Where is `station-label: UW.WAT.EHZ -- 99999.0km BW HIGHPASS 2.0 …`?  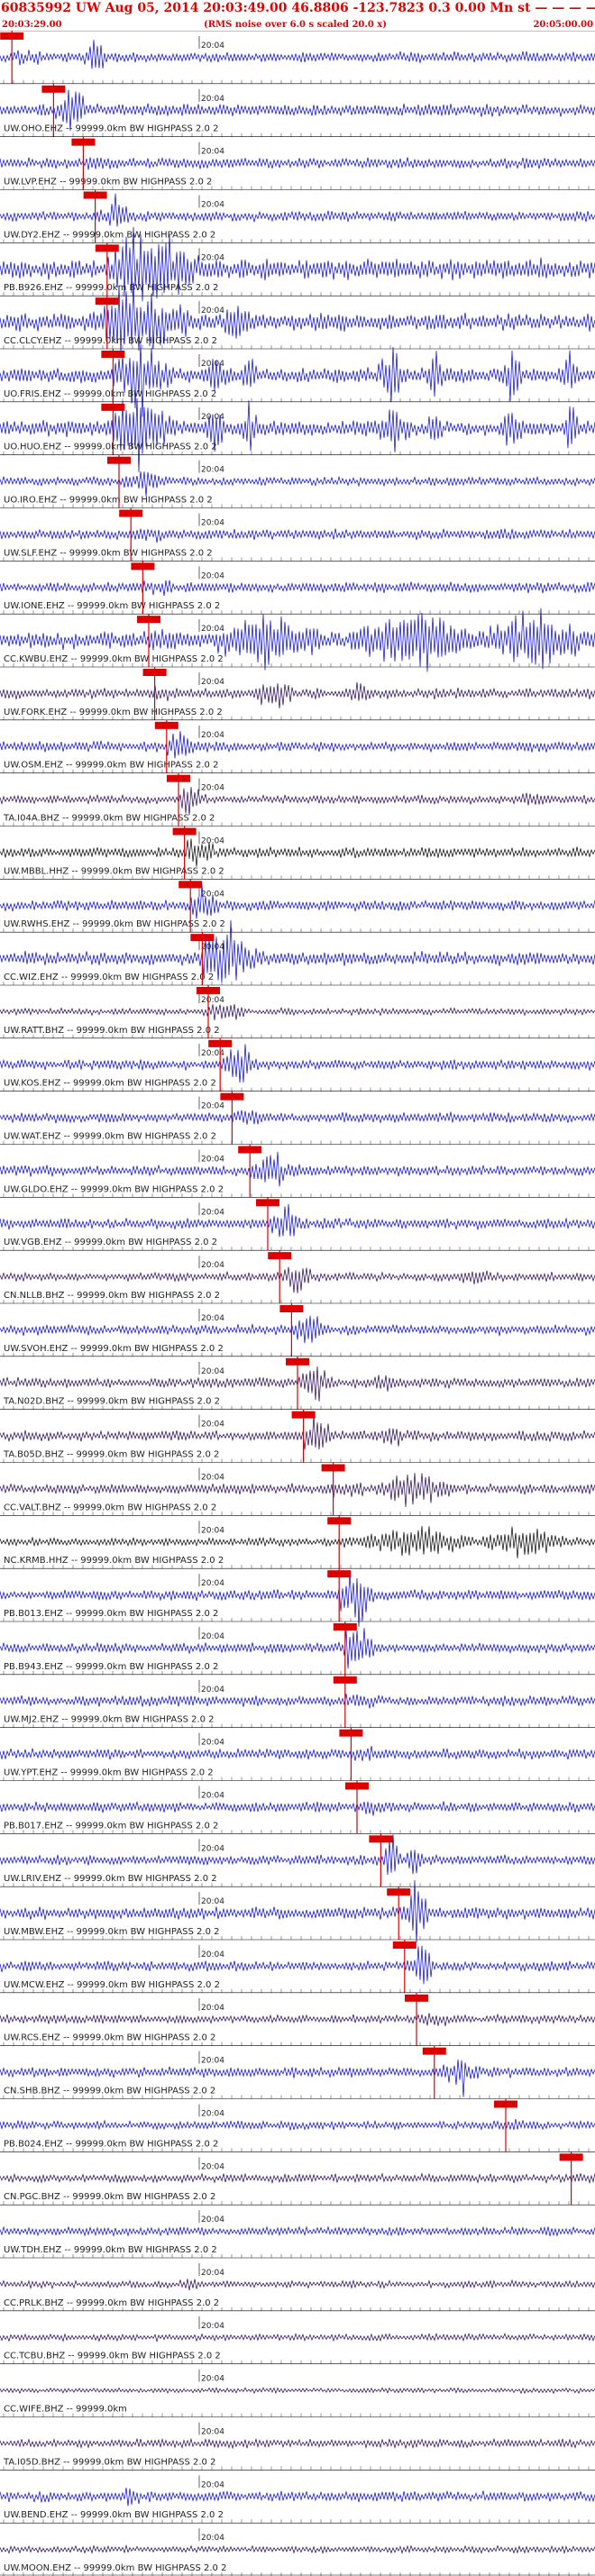
station-label: UW.WAT.EHZ -- 99999.0km BW HIGHPASS 2.0 … is located at coordinates (110, 1137).